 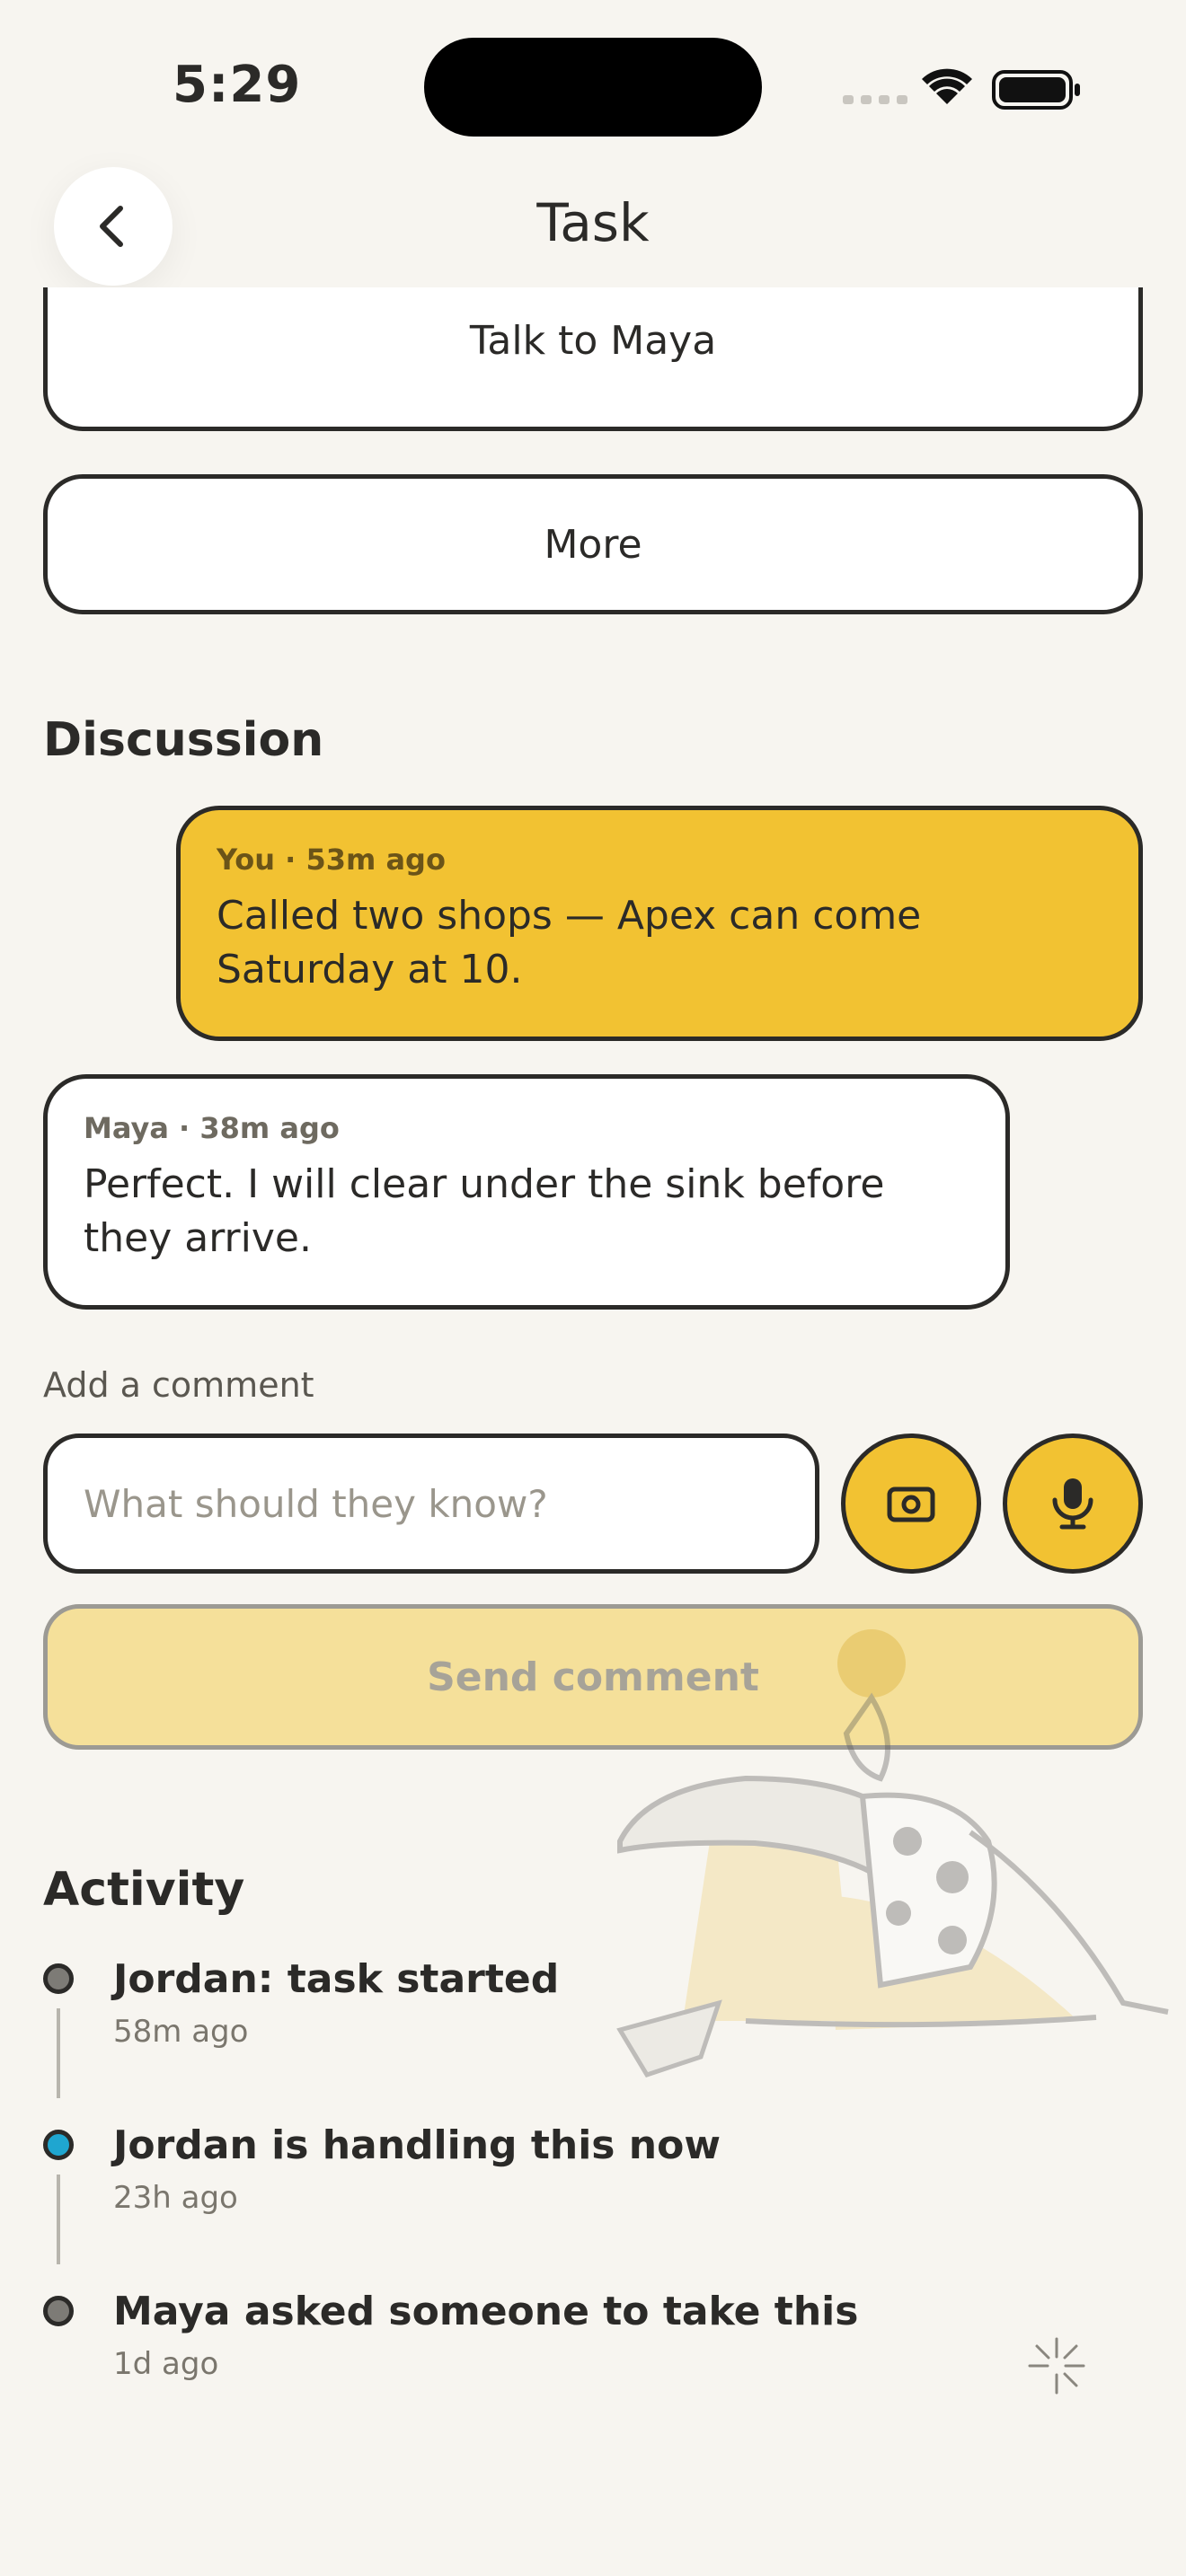 I want to click on status-icons, so click(x=961, y=89).